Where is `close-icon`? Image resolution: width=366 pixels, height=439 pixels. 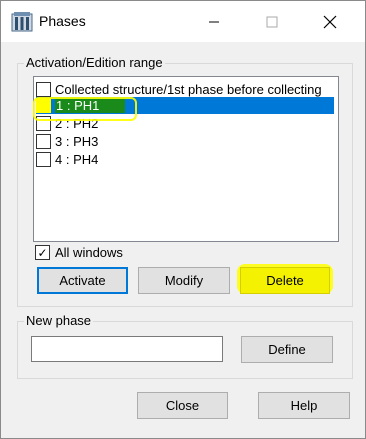 close-icon is located at coordinates (330, 21).